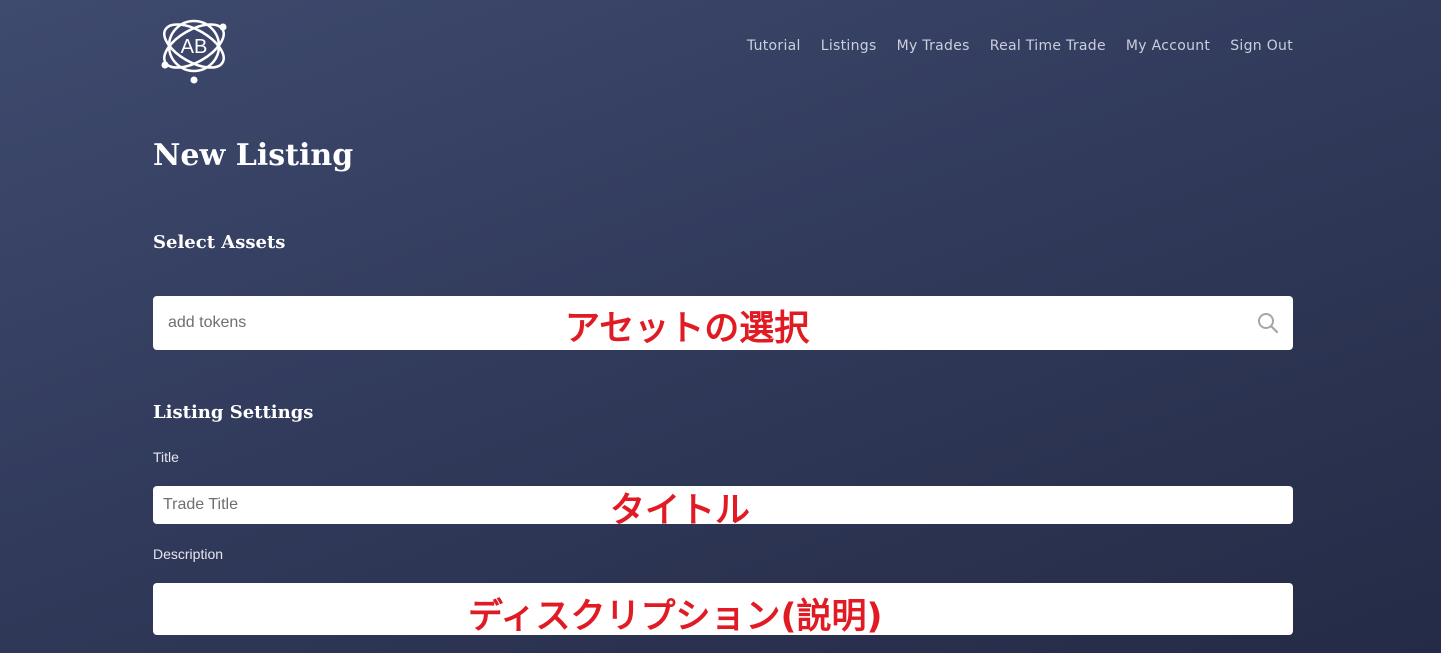 Image resolution: width=1441 pixels, height=653 pixels. I want to click on page-title: New Listing, so click(253, 155).